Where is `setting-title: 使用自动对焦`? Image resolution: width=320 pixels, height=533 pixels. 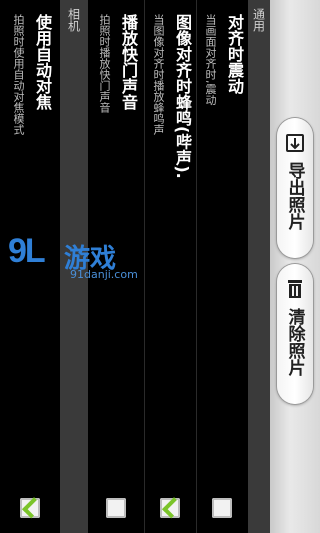 setting-title: 使用自动对焦 is located at coordinates (42, 62).